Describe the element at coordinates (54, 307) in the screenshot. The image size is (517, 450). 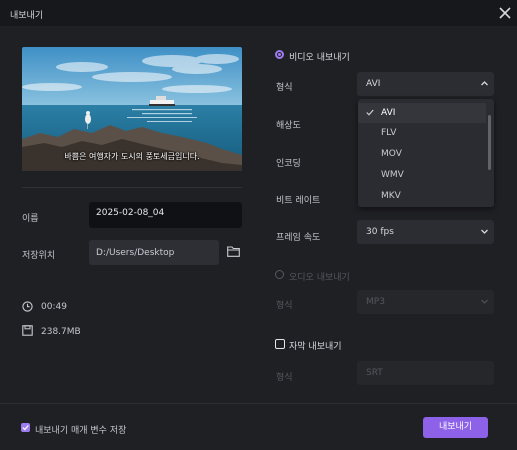
I see `duration-value: 00:49` at that location.